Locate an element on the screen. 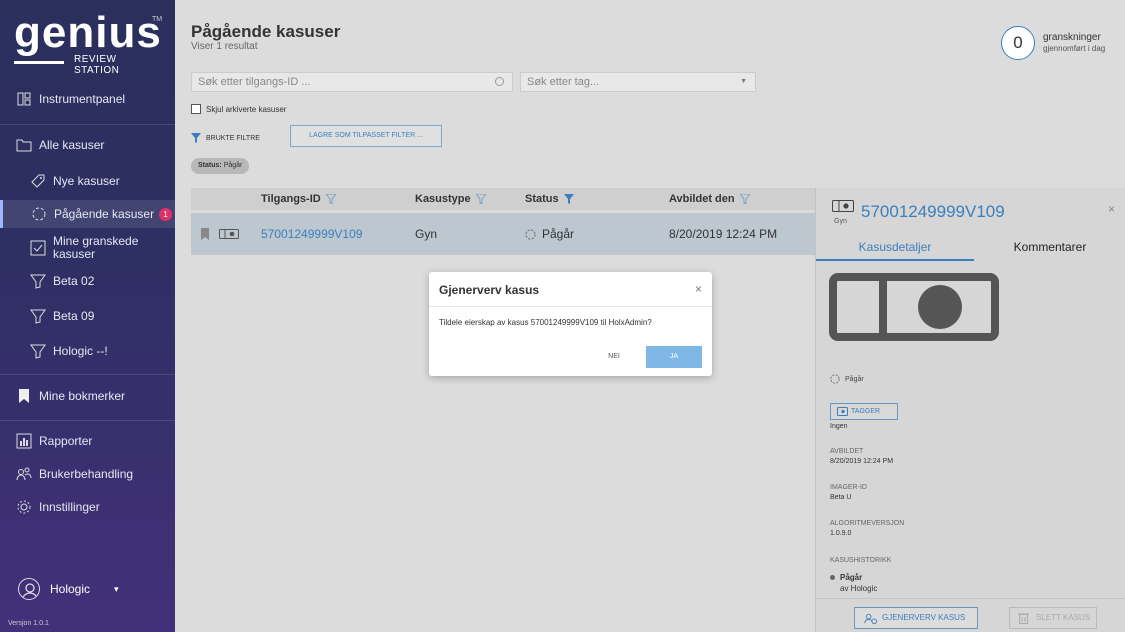 Image resolution: width=1125 pixels, height=632 pixels. chip-key: Status: is located at coordinates (210, 165).